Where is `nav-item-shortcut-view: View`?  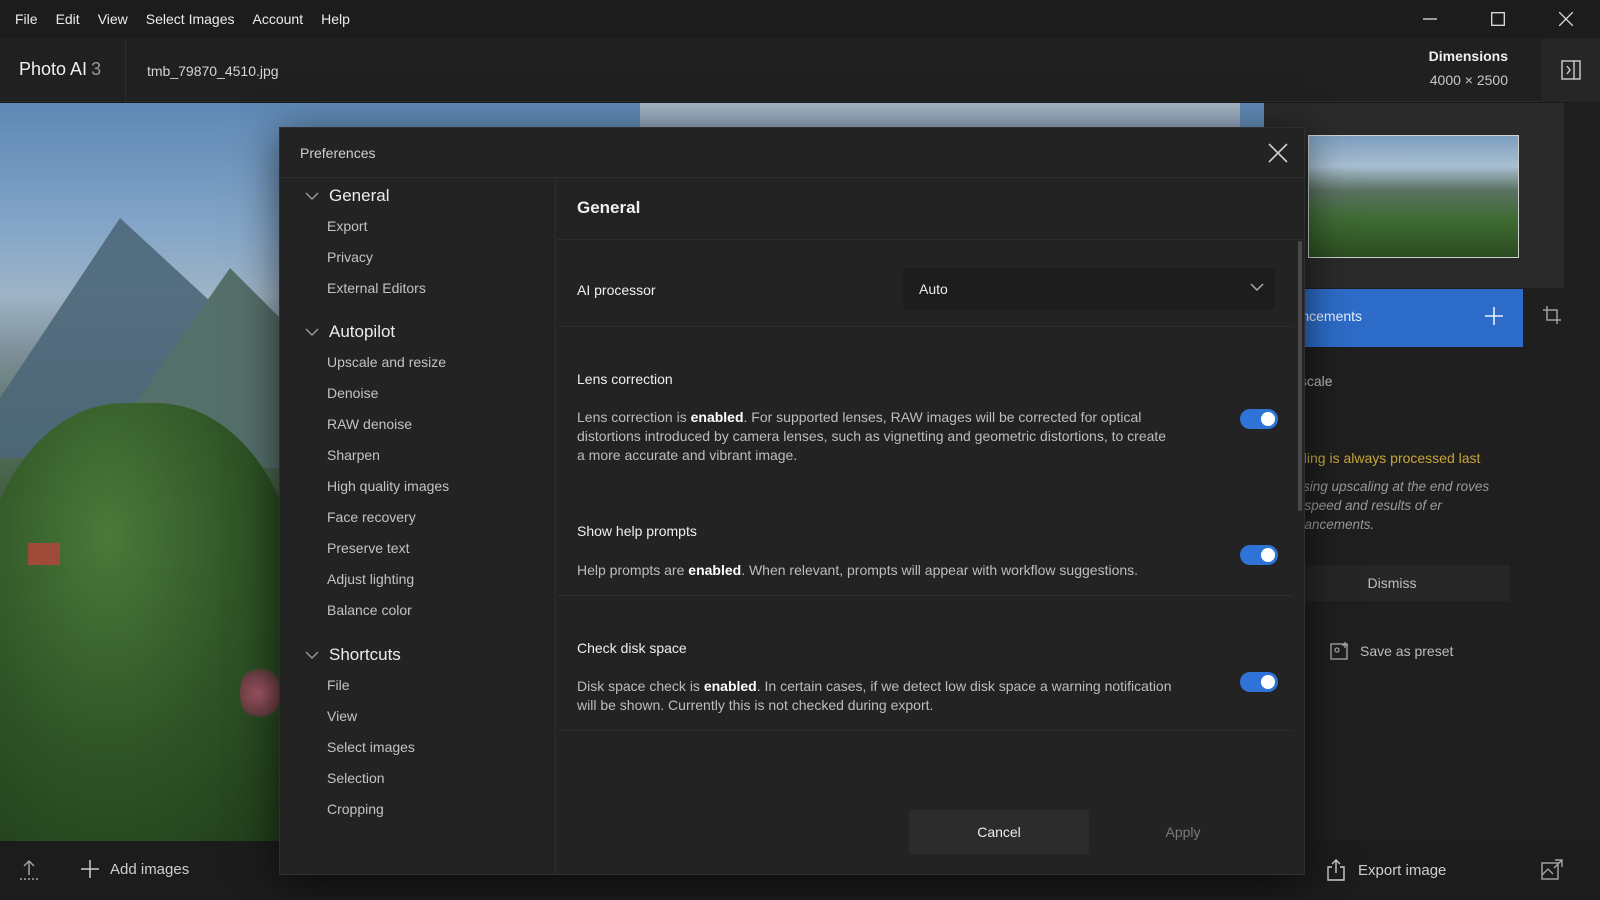 nav-item-shortcut-view: View is located at coordinates (342, 716).